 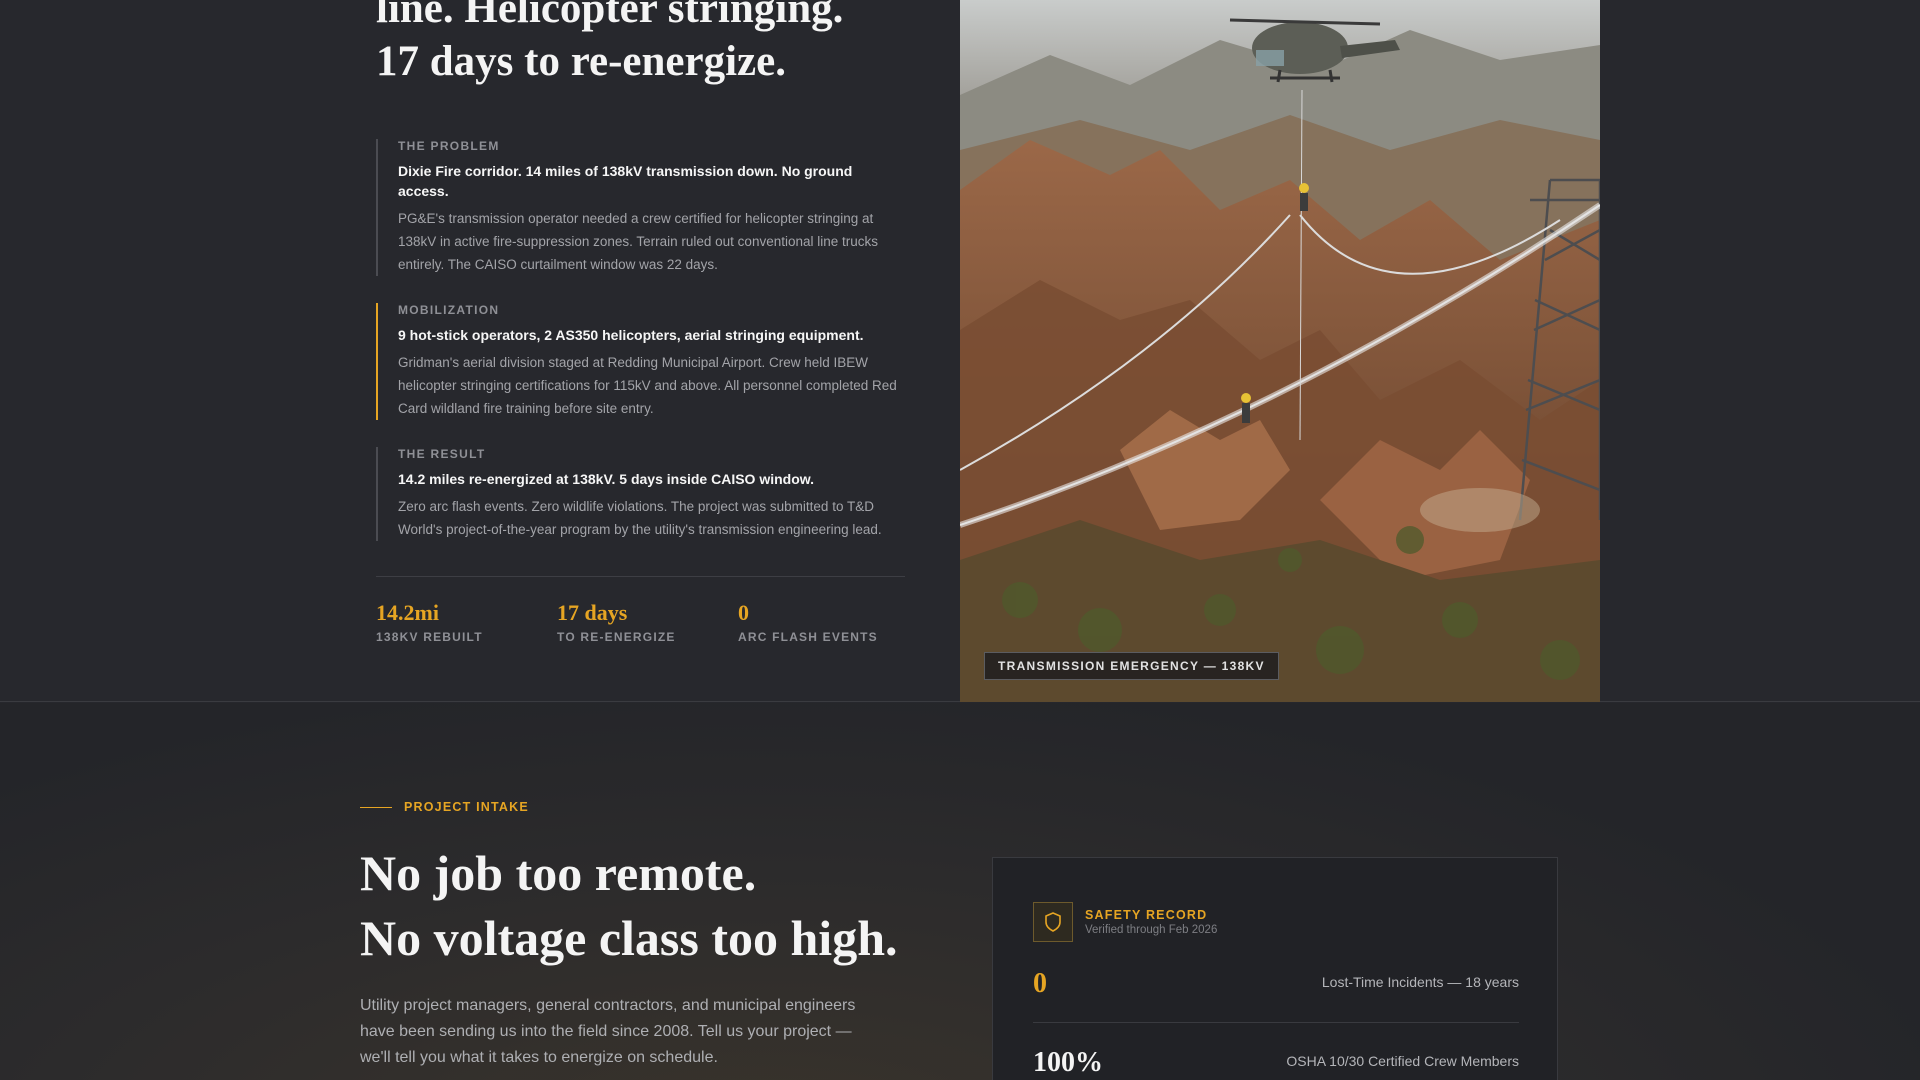 I want to click on stat-days: 17 days TO RE-ENERGIZE, so click(x=616, y=622).